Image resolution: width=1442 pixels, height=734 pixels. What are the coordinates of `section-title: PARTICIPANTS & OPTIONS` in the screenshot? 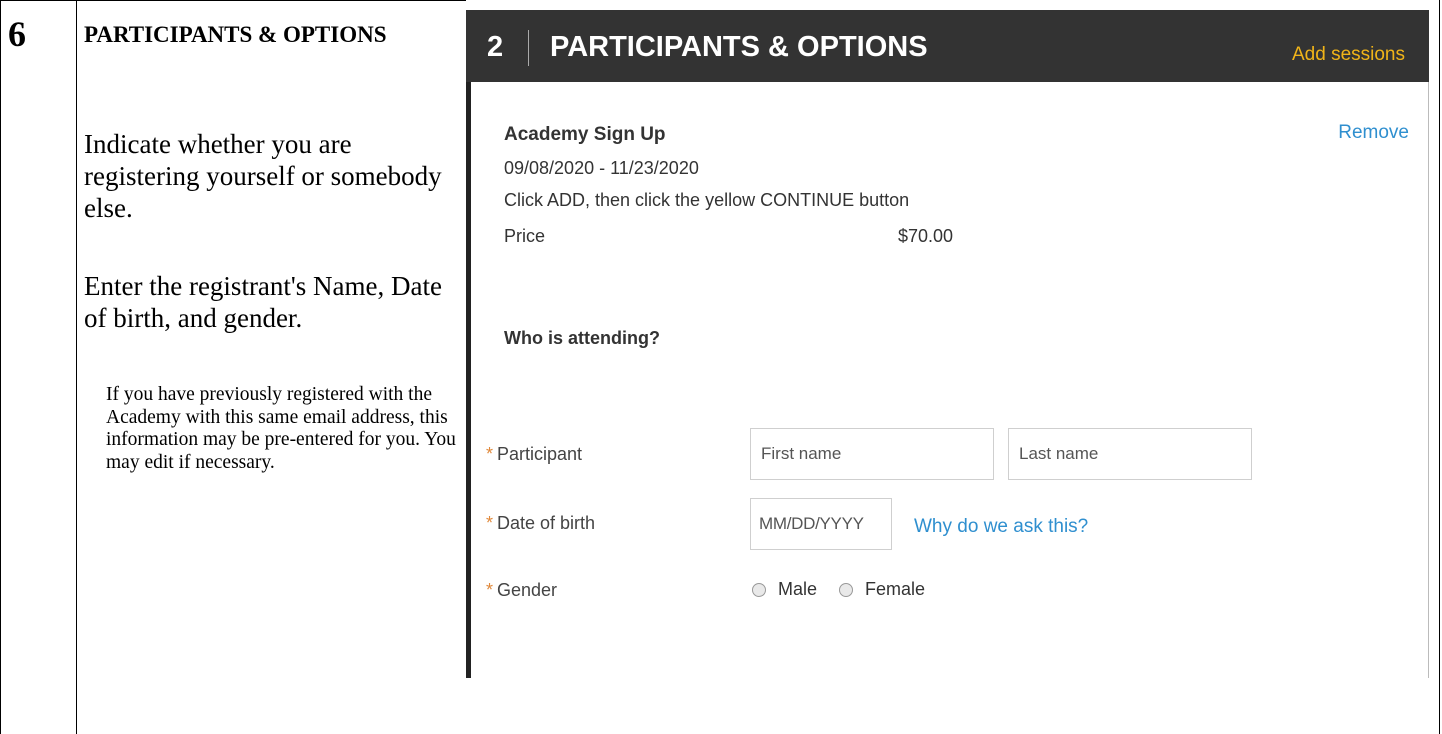 It's located at (739, 47).